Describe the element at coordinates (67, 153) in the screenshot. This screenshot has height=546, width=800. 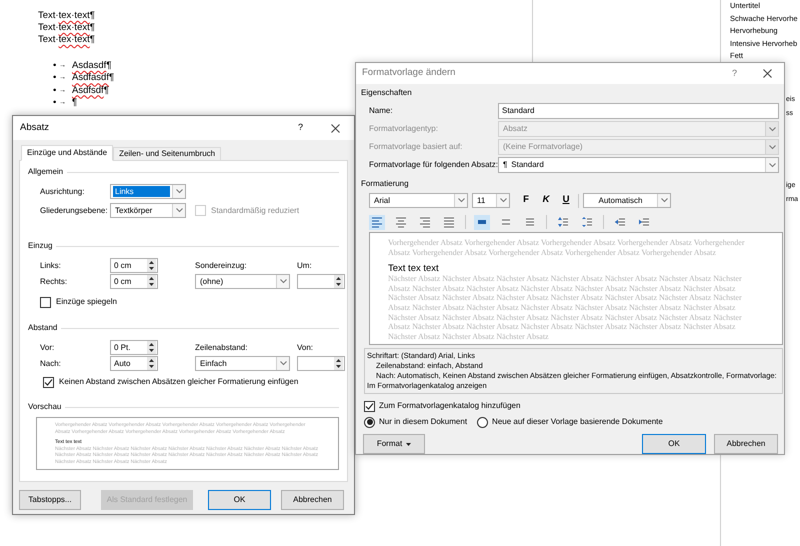
I see `tab: Einzüge und Abstände` at that location.